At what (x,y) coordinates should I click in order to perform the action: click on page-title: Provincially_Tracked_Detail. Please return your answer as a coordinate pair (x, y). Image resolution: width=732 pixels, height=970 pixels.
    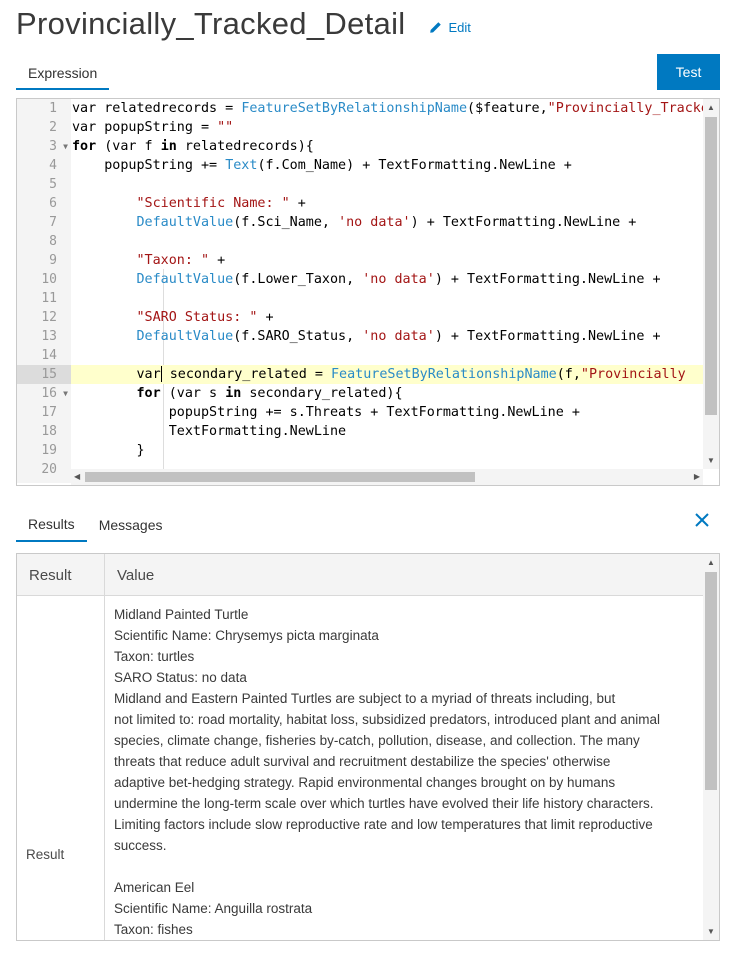
    Looking at the image, I should click on (211, 23).